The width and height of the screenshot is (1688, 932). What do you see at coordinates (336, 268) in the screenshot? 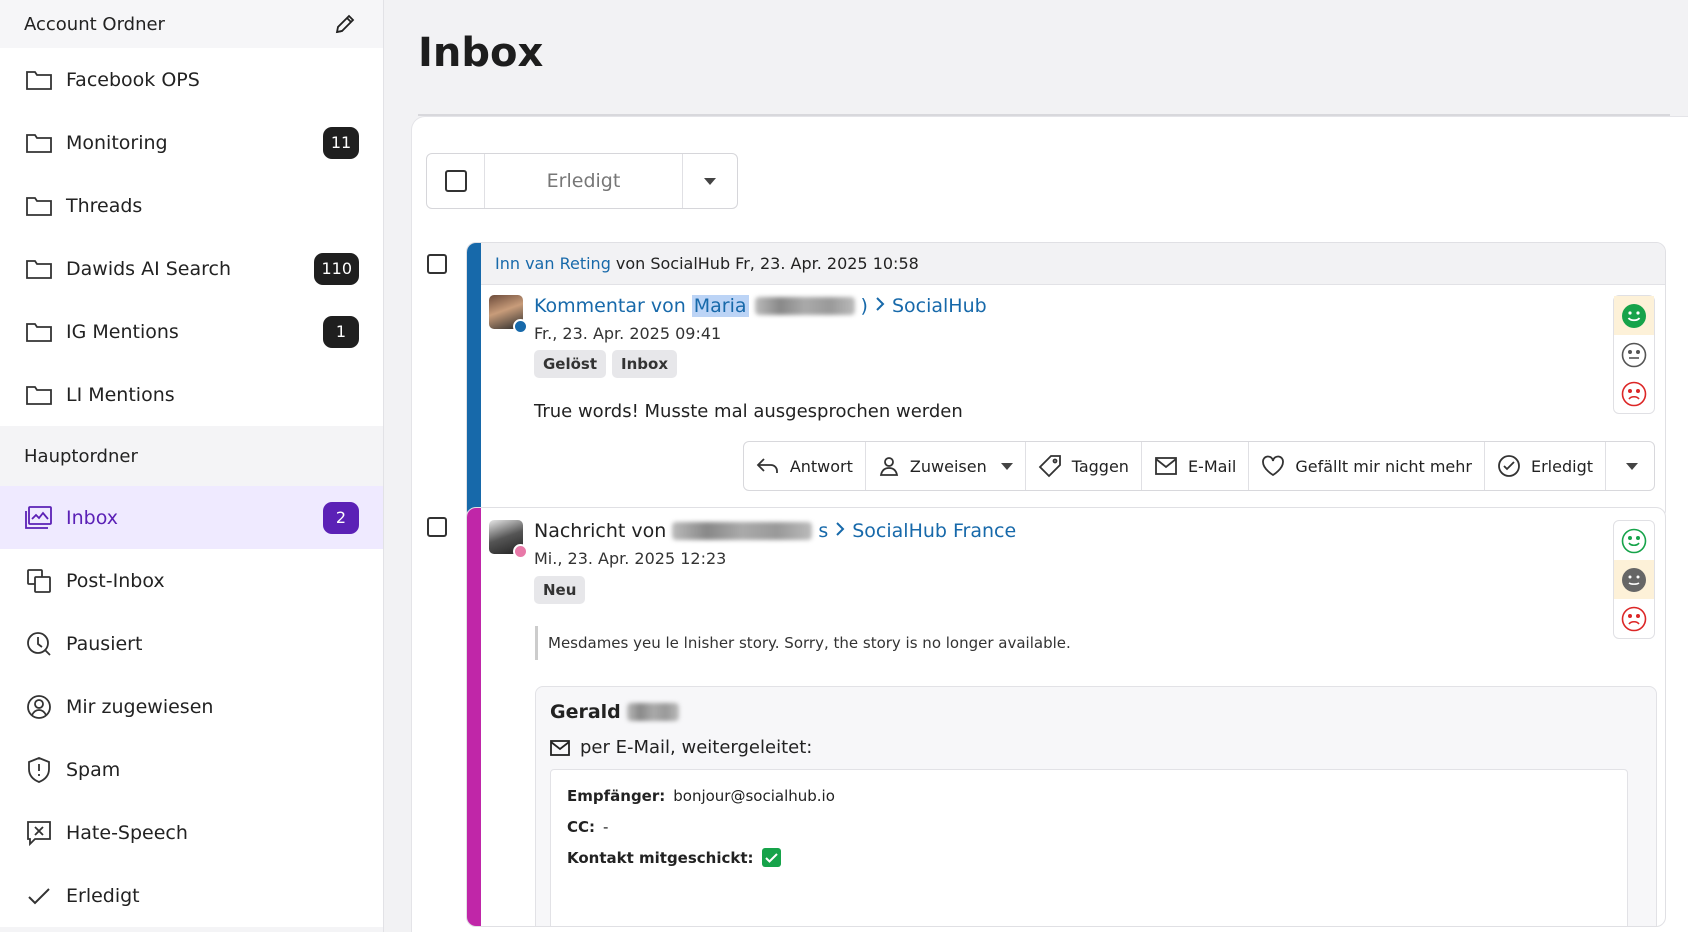
I see `count-badge: 110` at bounding box center [336, 268].